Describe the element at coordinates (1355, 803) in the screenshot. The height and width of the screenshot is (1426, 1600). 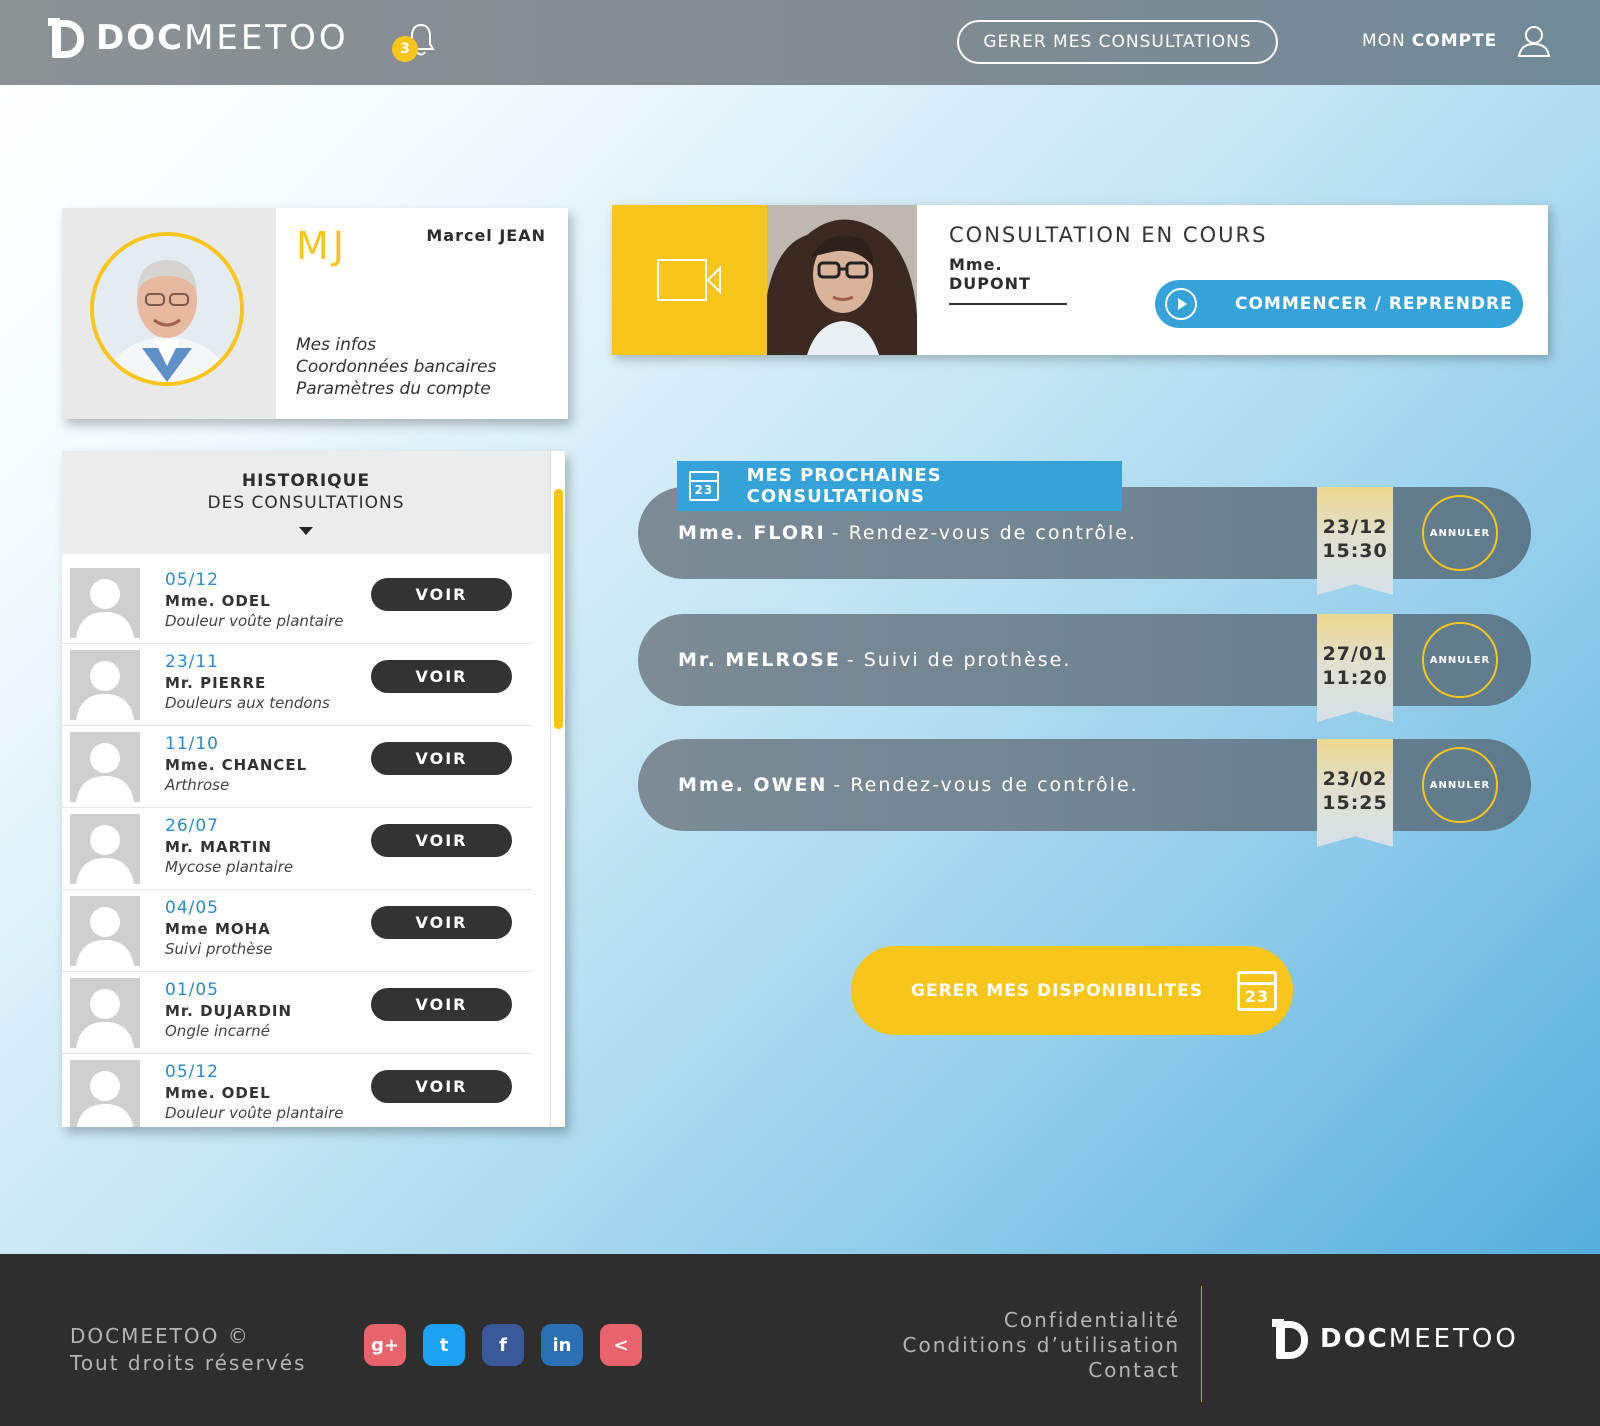
I see `appointment-time: 15:25` at that location.